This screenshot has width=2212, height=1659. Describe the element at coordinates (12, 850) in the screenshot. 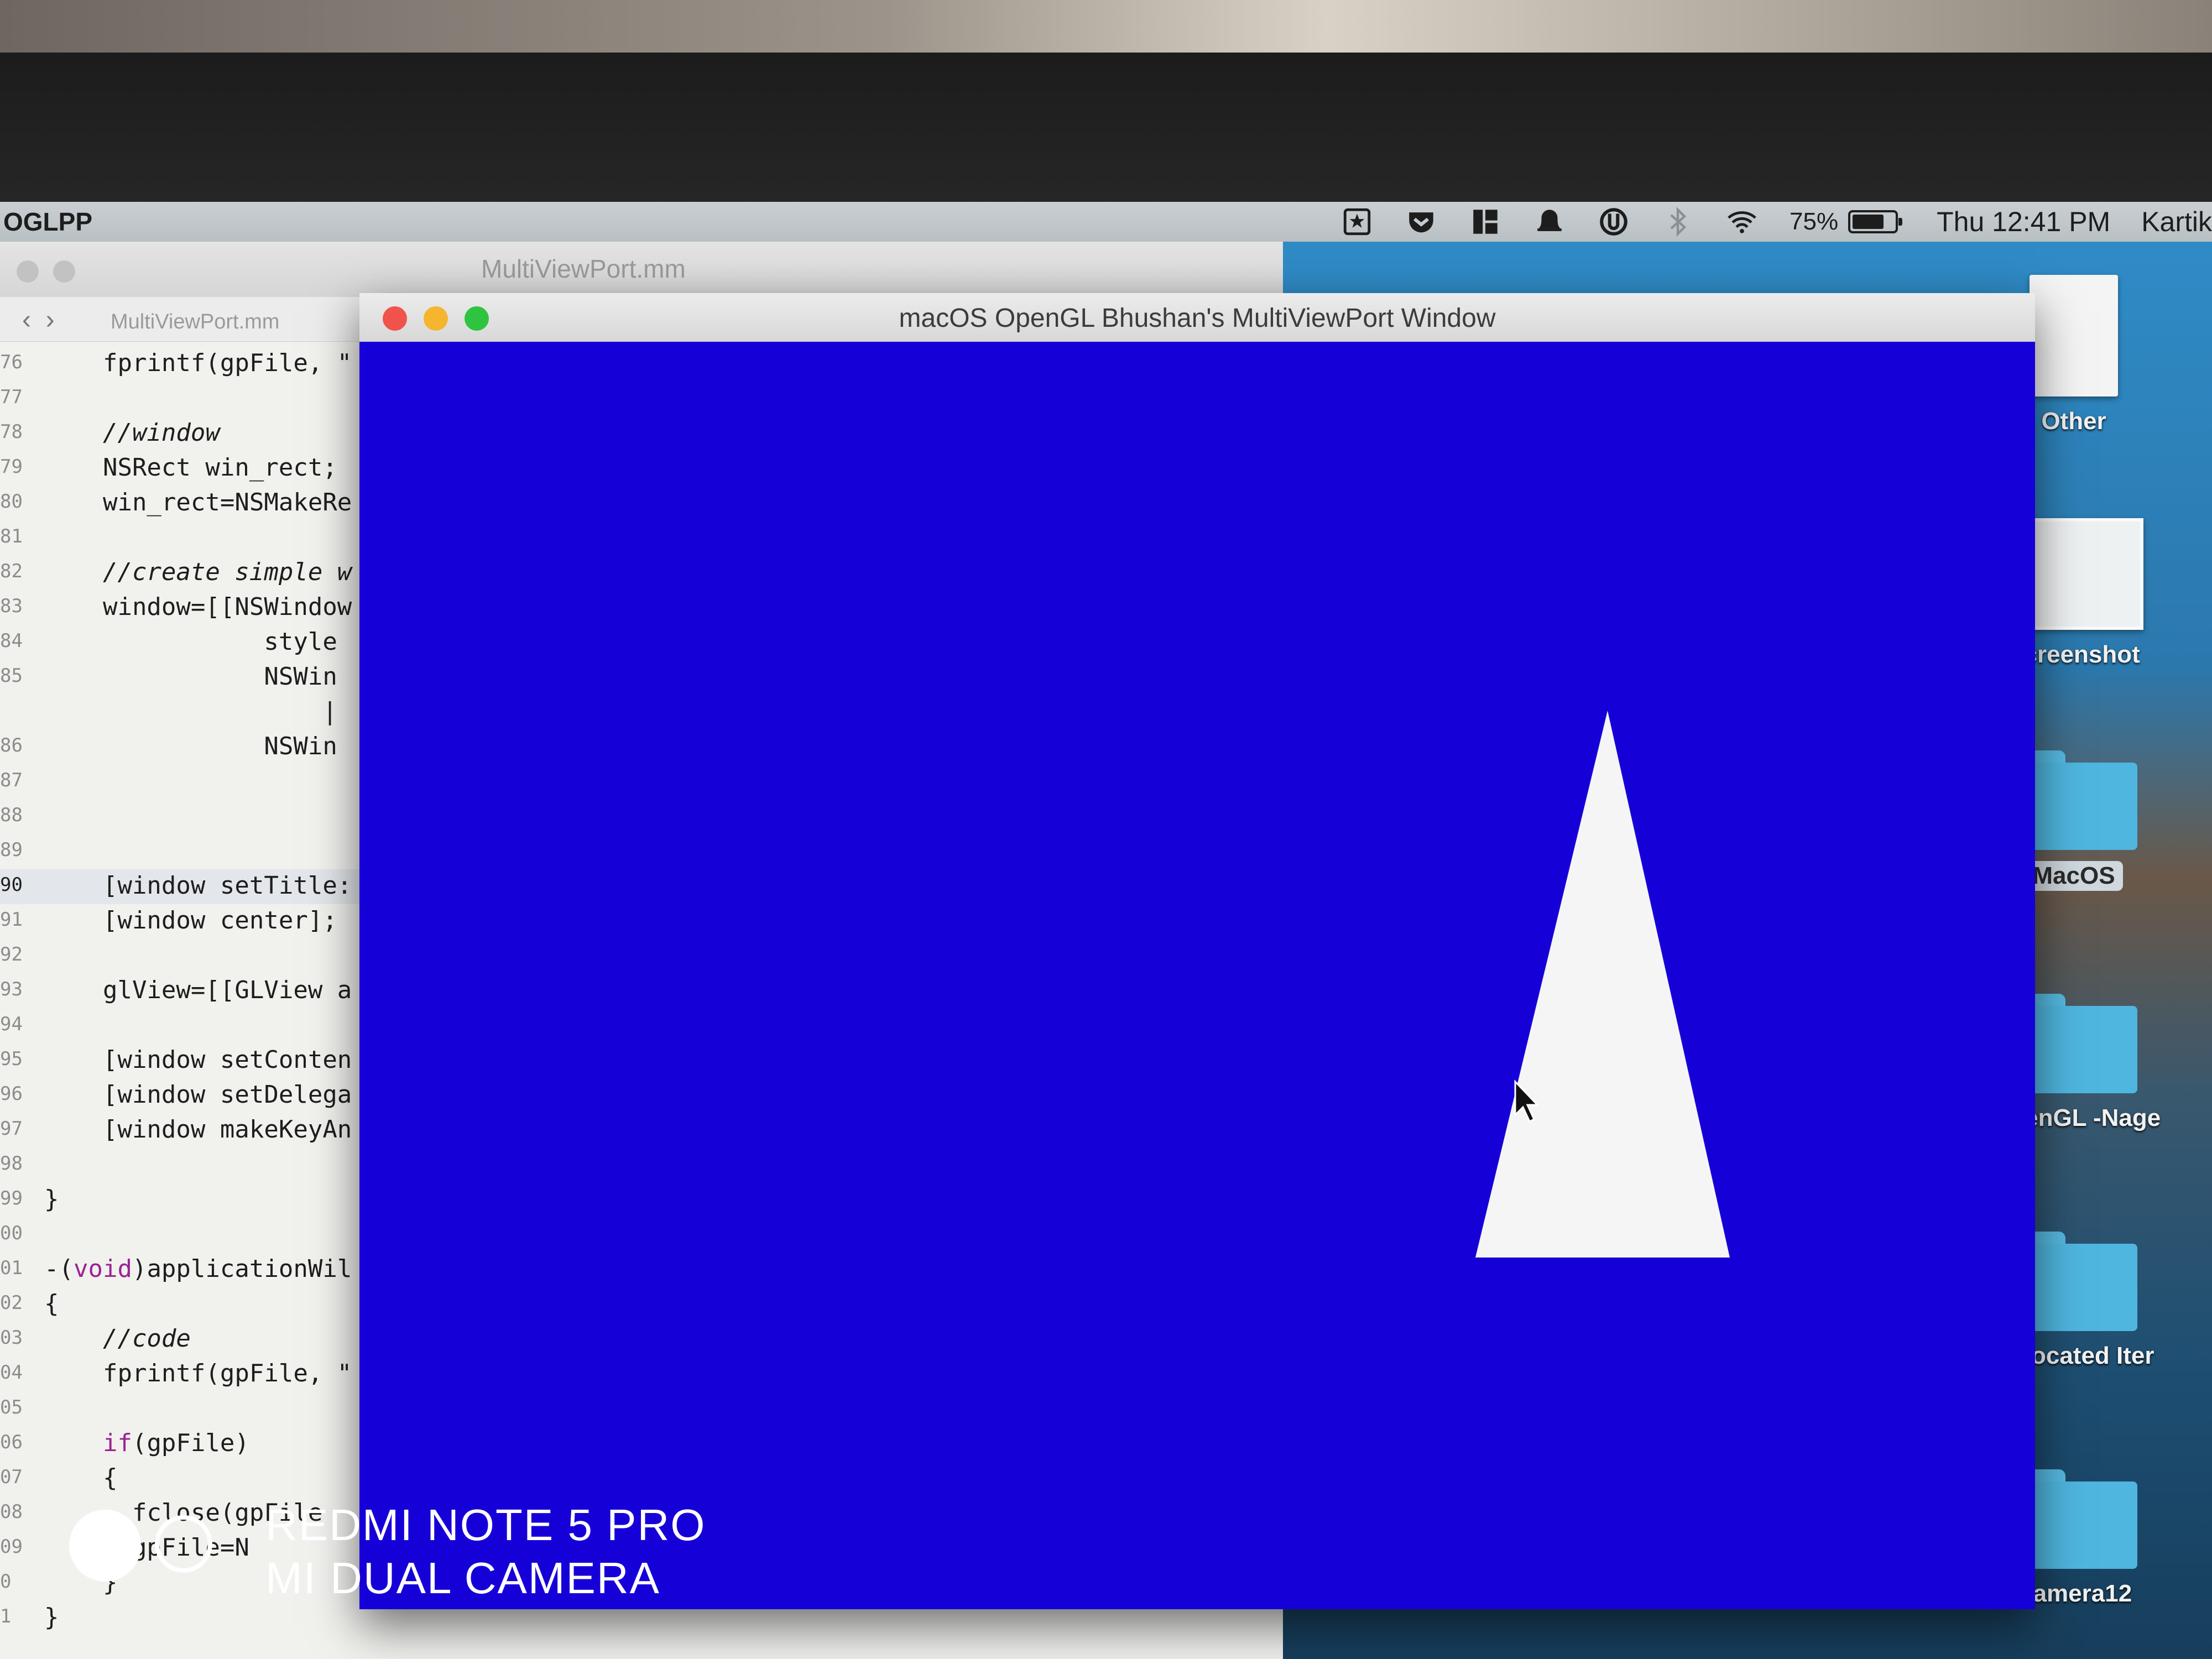

I see `line-number: 89` at that location.